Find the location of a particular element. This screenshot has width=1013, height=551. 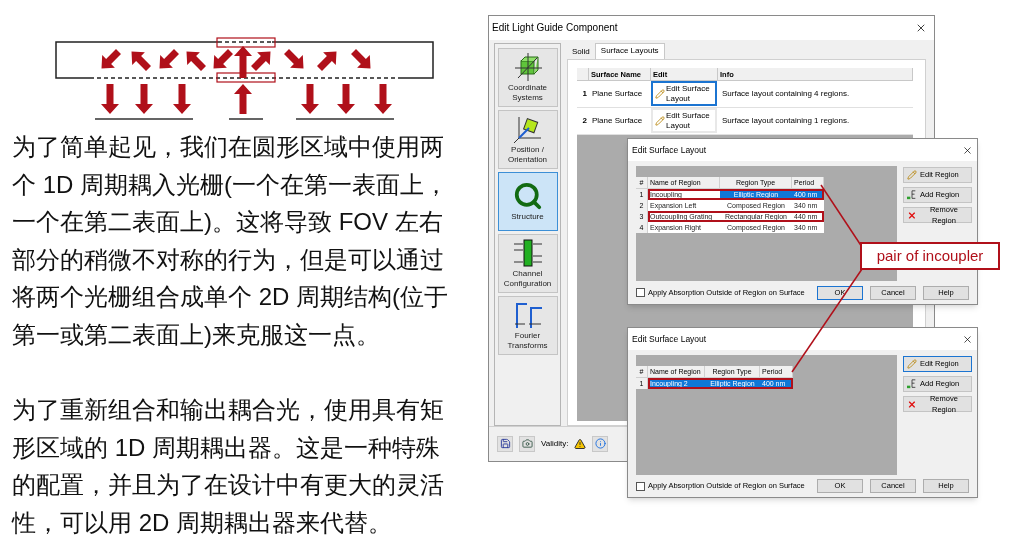

callout-label: pair of incoupler is located at coordinates (930, 256).